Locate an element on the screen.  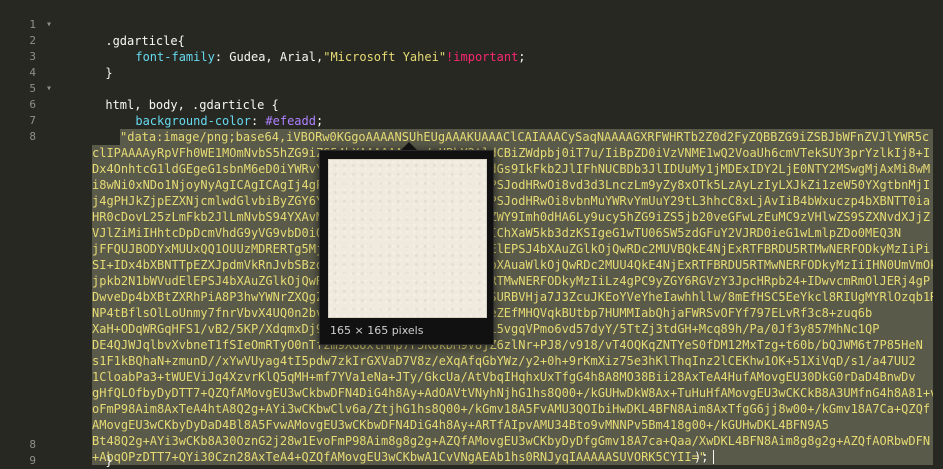
code-line-9: } is located at coordinates (87, 452).